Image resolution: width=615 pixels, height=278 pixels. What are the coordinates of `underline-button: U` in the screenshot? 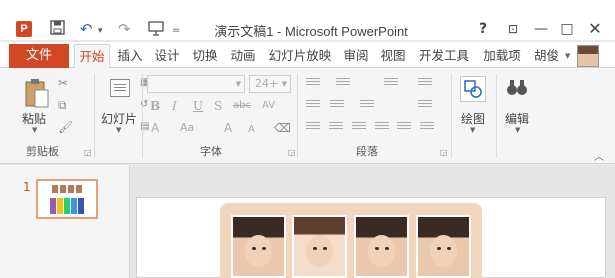 It's located at (198, 106).